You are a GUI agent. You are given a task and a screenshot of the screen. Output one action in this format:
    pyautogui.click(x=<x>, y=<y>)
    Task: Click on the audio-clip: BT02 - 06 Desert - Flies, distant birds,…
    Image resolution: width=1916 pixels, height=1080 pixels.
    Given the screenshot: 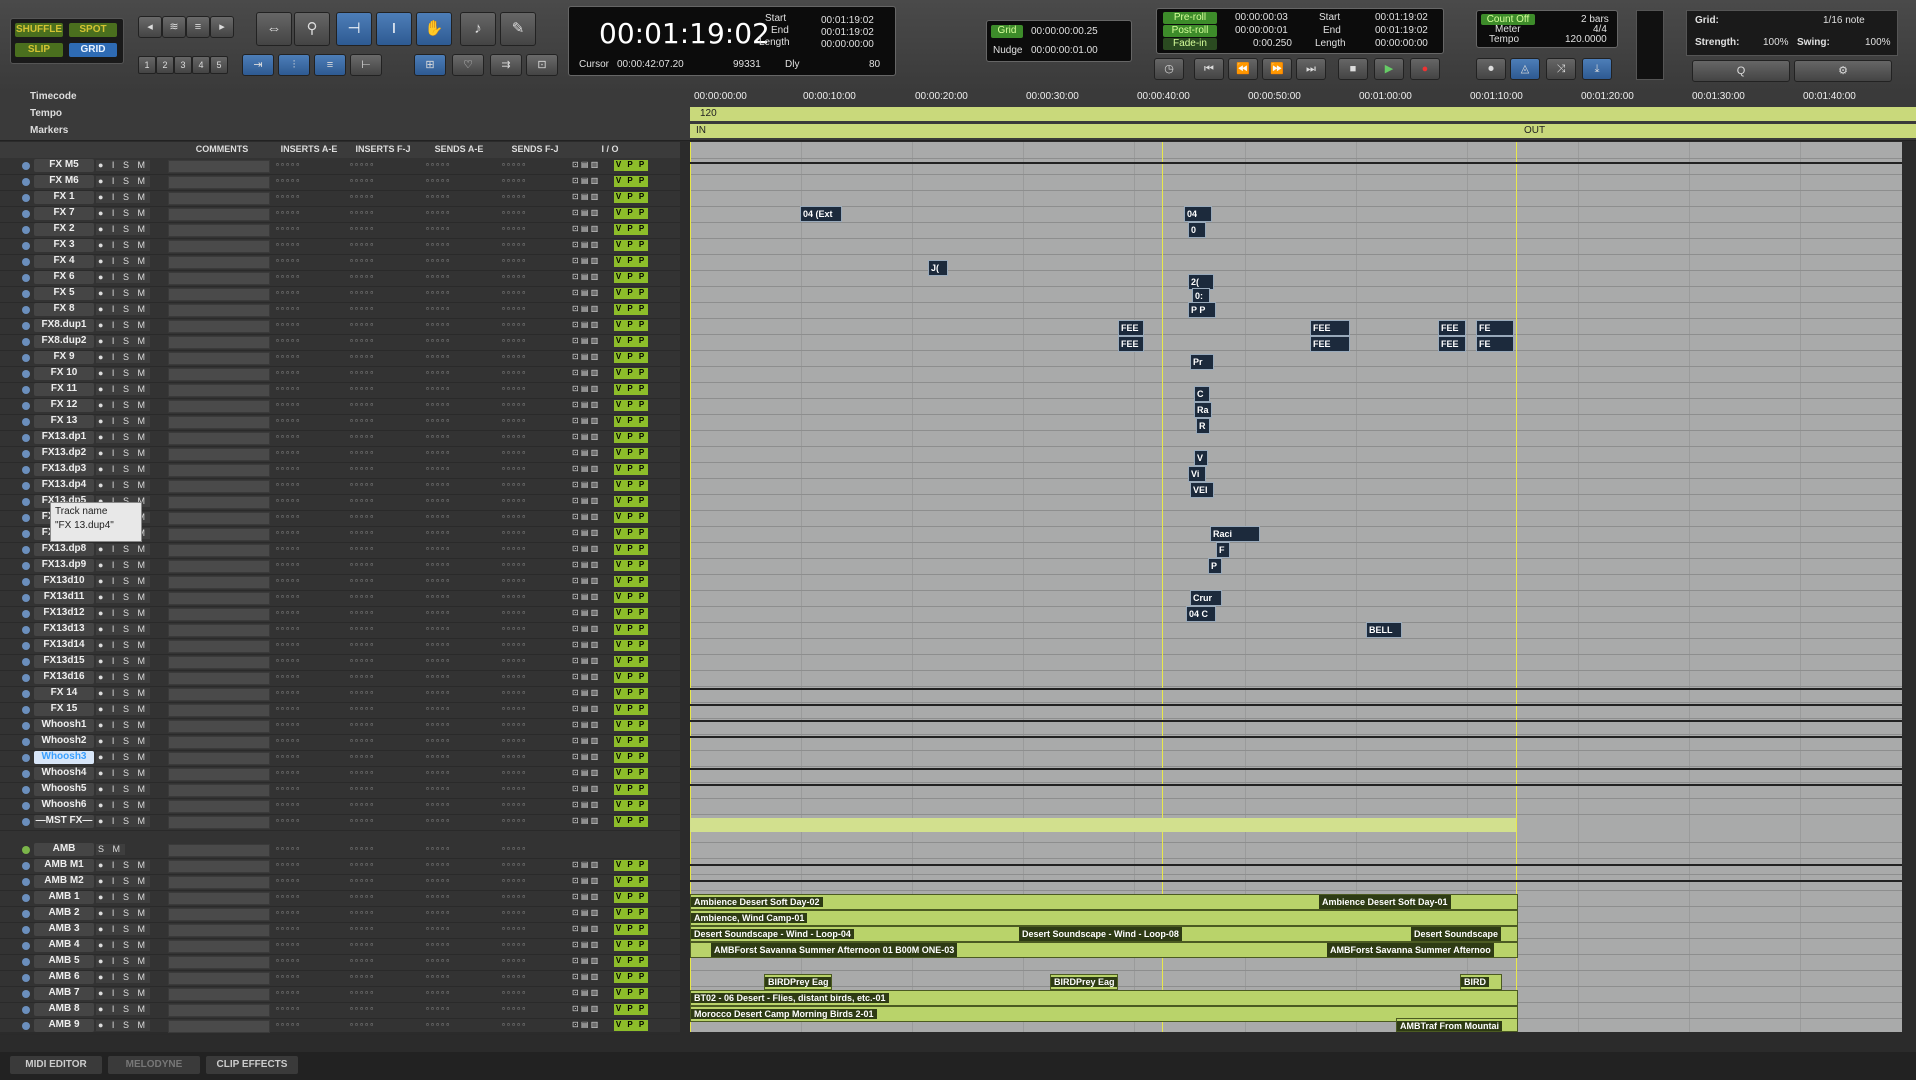 What is the action you would take?
    pyautogui.click(x=1104, y=998)
    